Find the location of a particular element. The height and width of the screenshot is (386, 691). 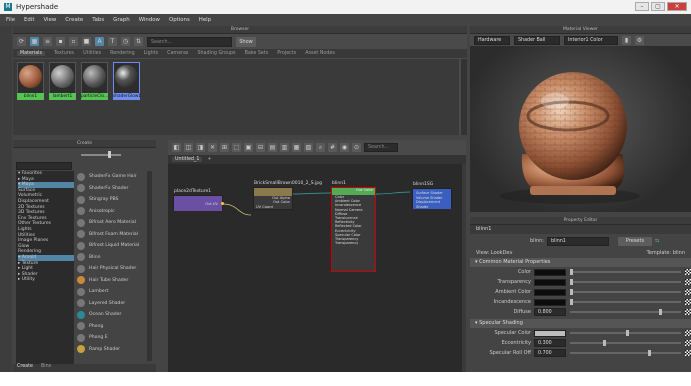

small-swatch-icon: ▪ is located at coordinates (60, 41).